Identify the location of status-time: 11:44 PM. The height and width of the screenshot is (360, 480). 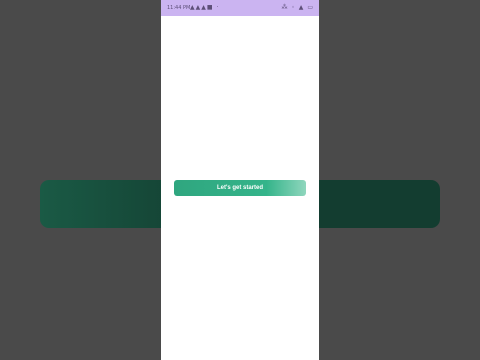
(179, 8).